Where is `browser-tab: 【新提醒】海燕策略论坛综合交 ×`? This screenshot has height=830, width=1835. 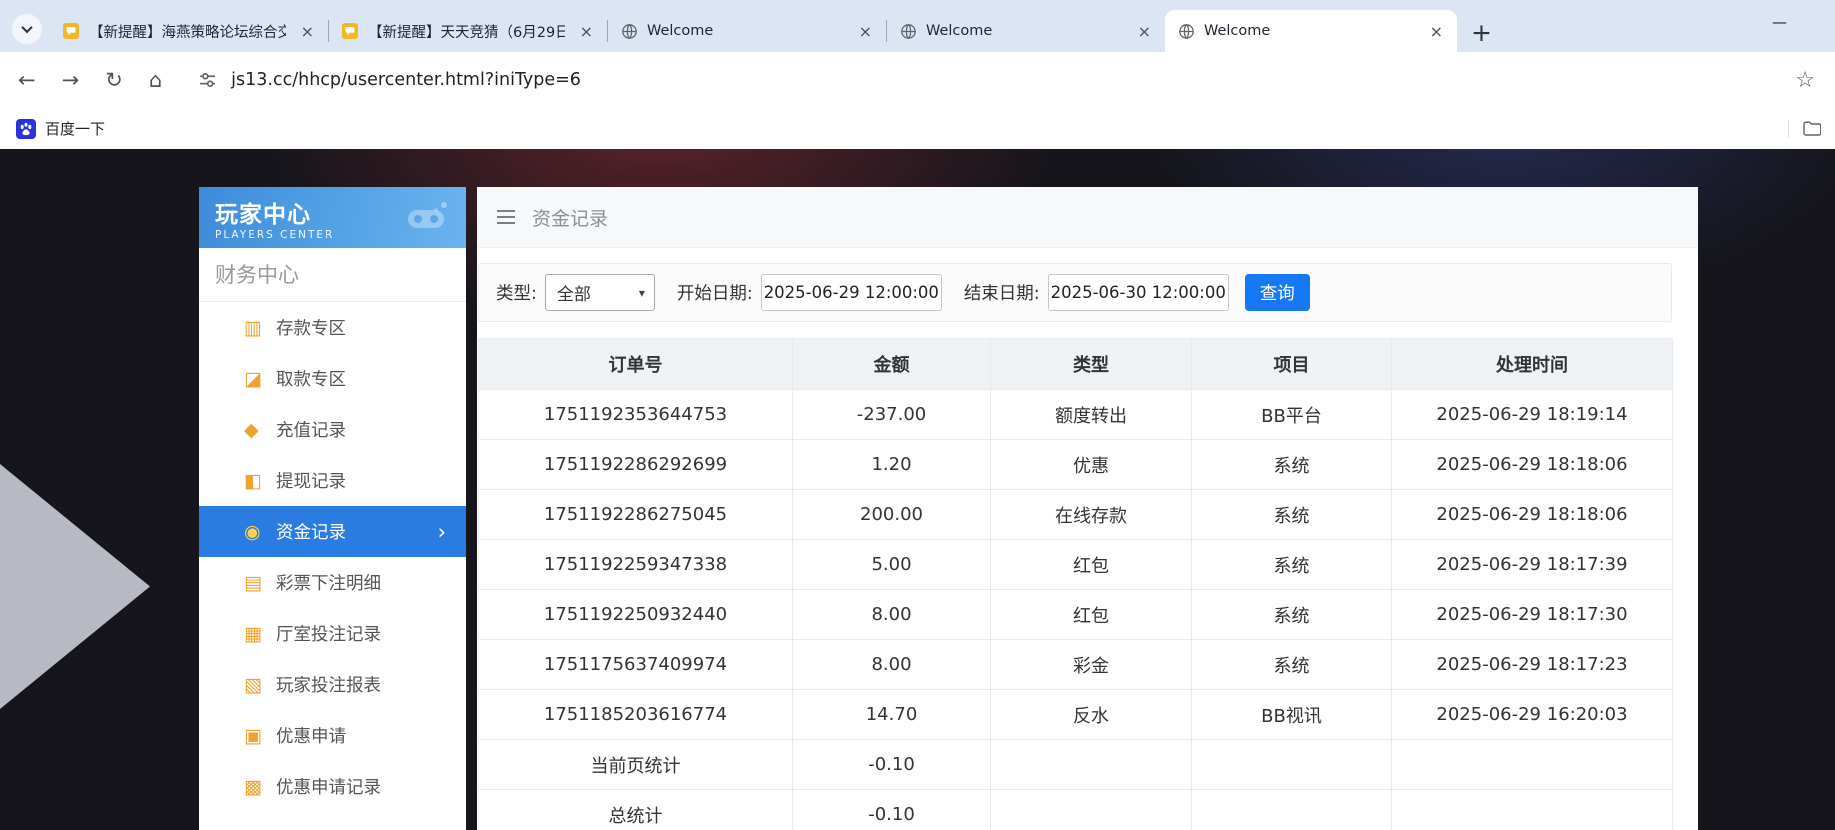 browser-tab: 【新提醒】海燕策略论坛综合交 × is located at coordinates (189, 31).